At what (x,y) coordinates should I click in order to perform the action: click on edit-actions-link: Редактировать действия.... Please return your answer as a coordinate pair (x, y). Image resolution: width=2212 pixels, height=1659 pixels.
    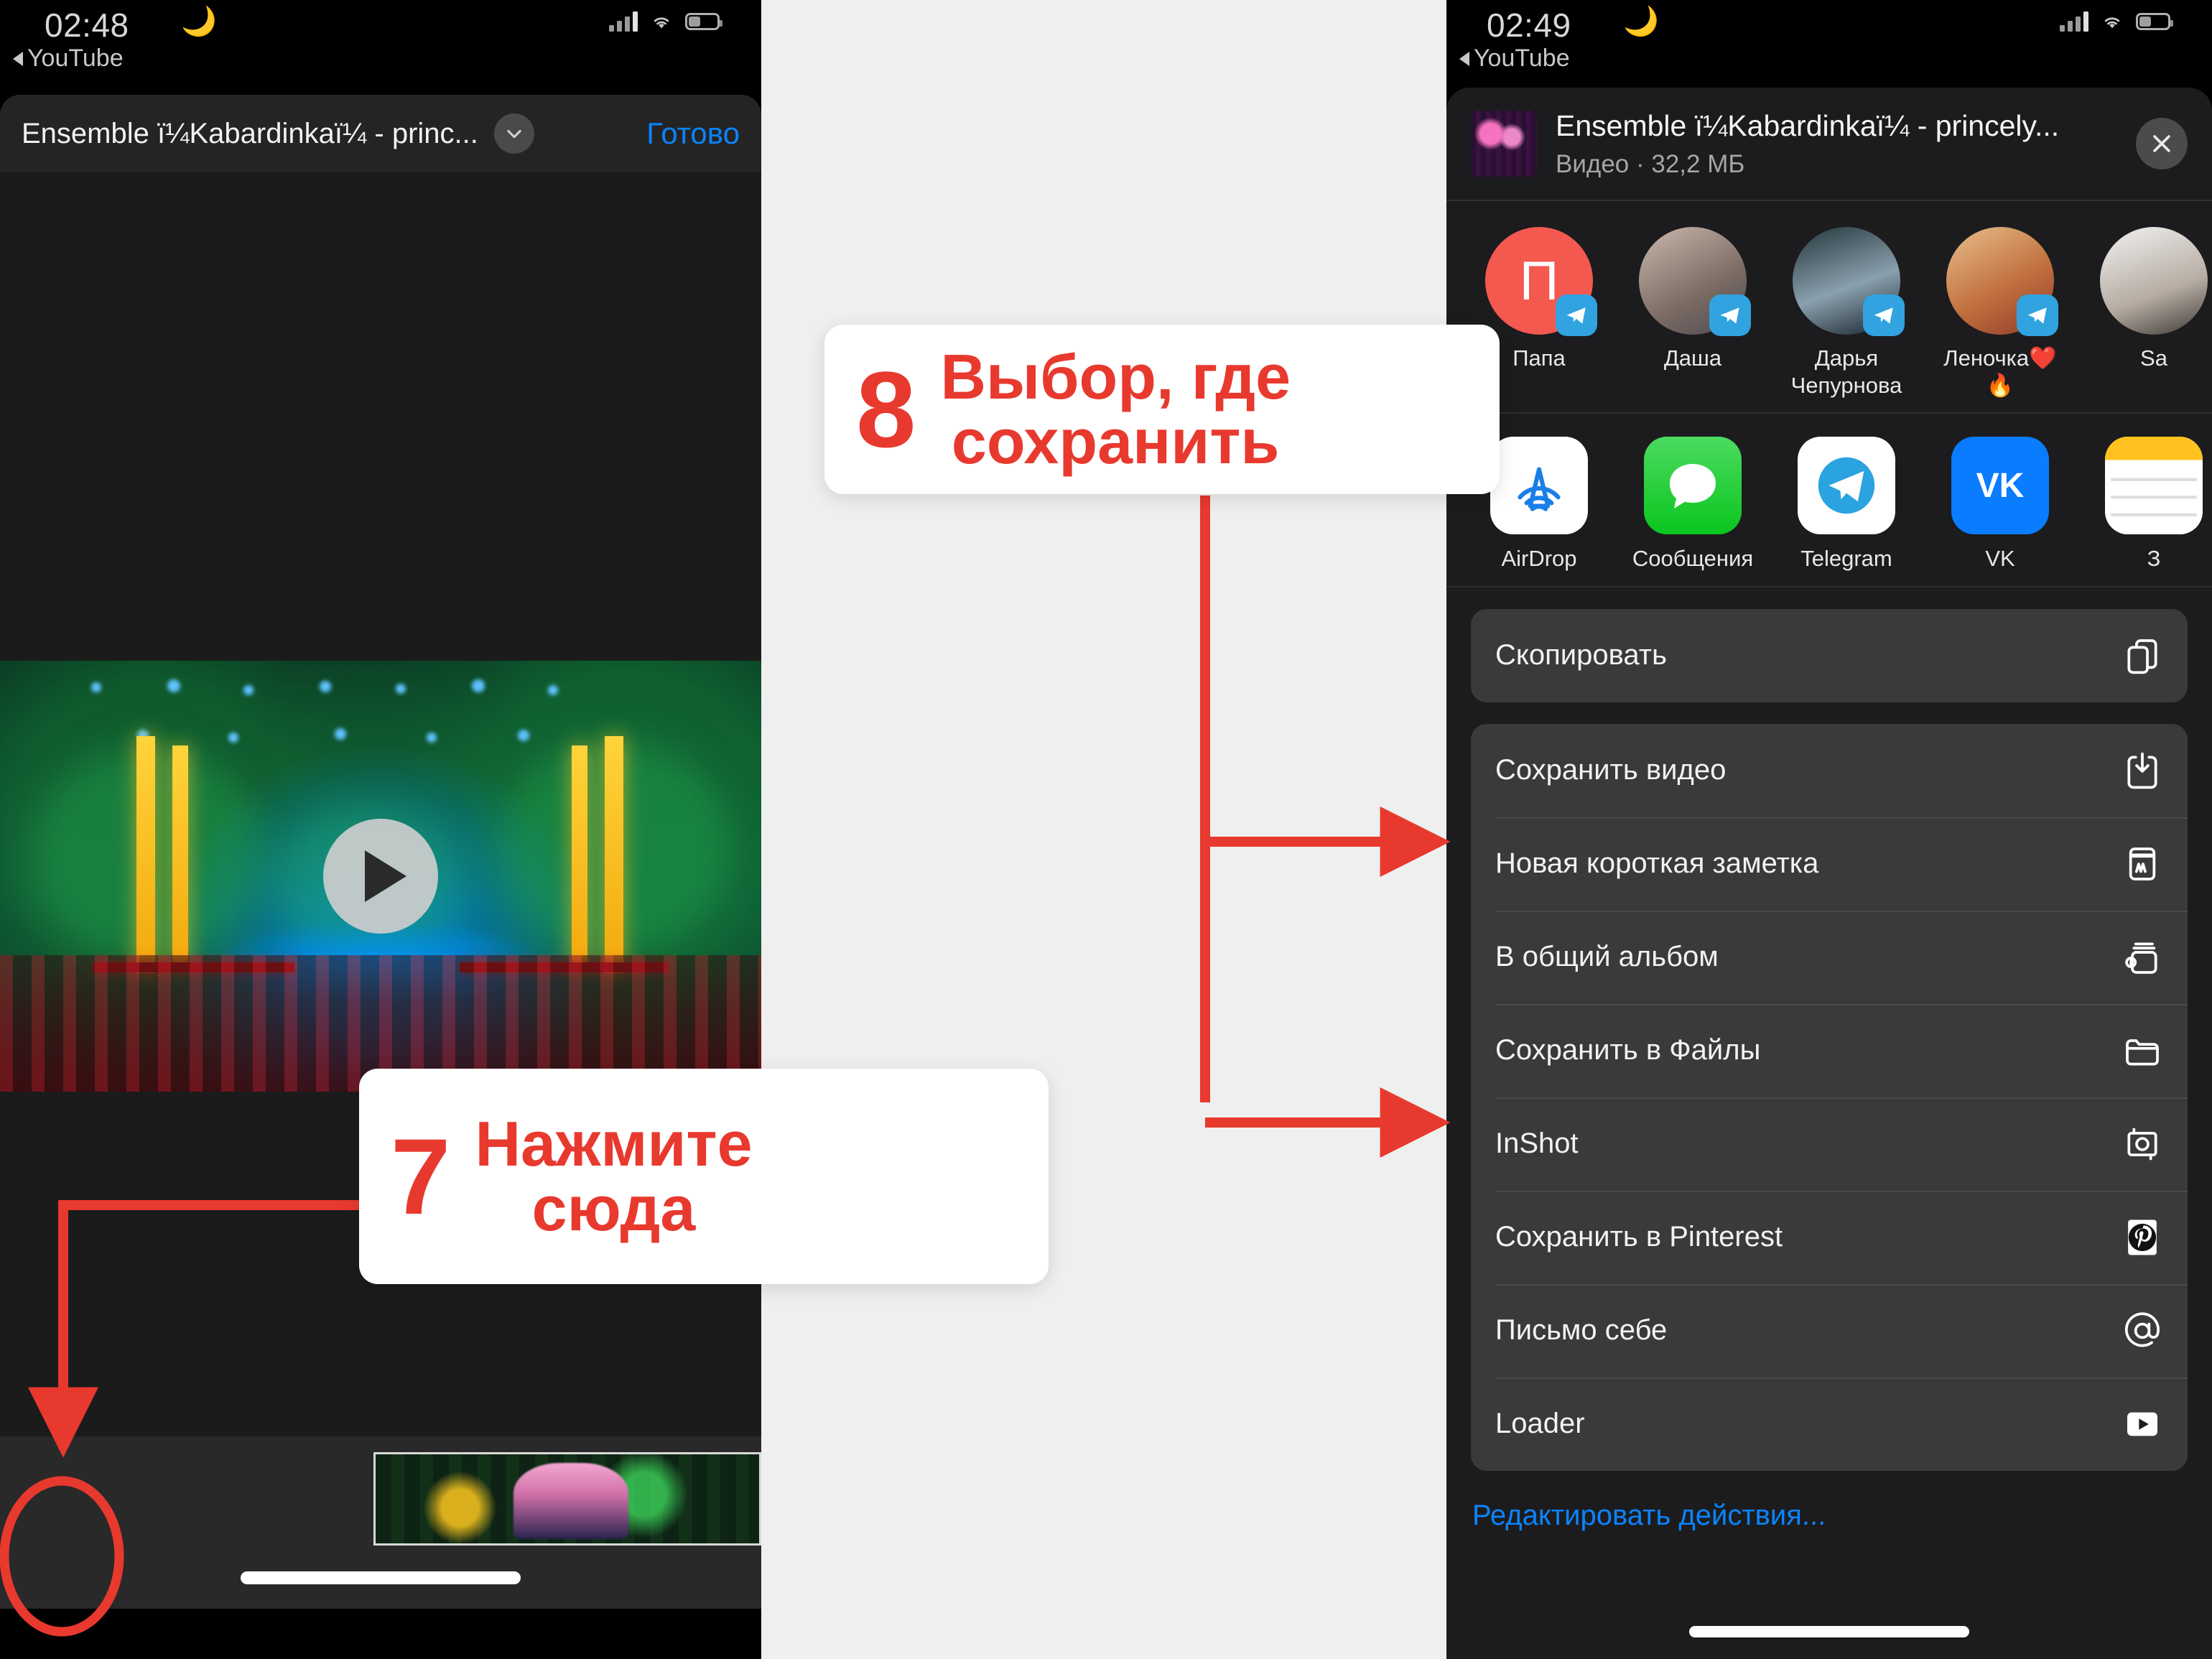
    Looking at the image, I should click on (1842, 1516).